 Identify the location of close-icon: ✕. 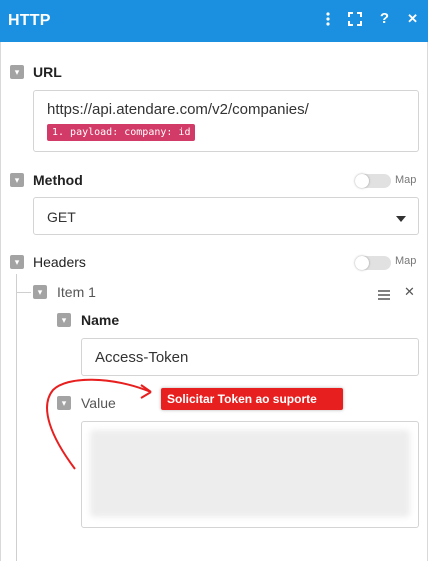
(412, 19).